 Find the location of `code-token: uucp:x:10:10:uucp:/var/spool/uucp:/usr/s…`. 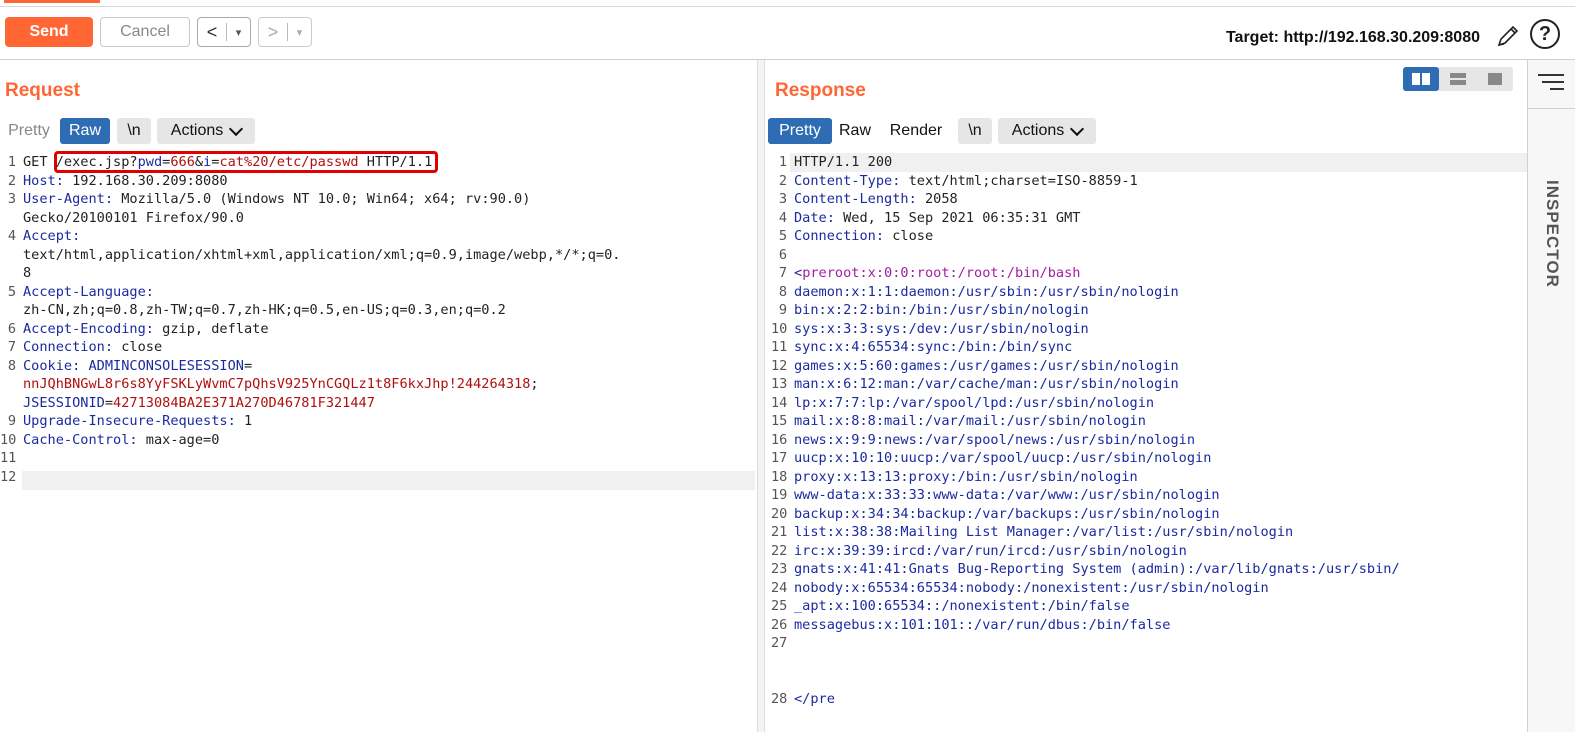

code-token: uucp:x:10:10:uucp:/var/spool/uucp:/usr/s… is located at coordinates (1003, 458).